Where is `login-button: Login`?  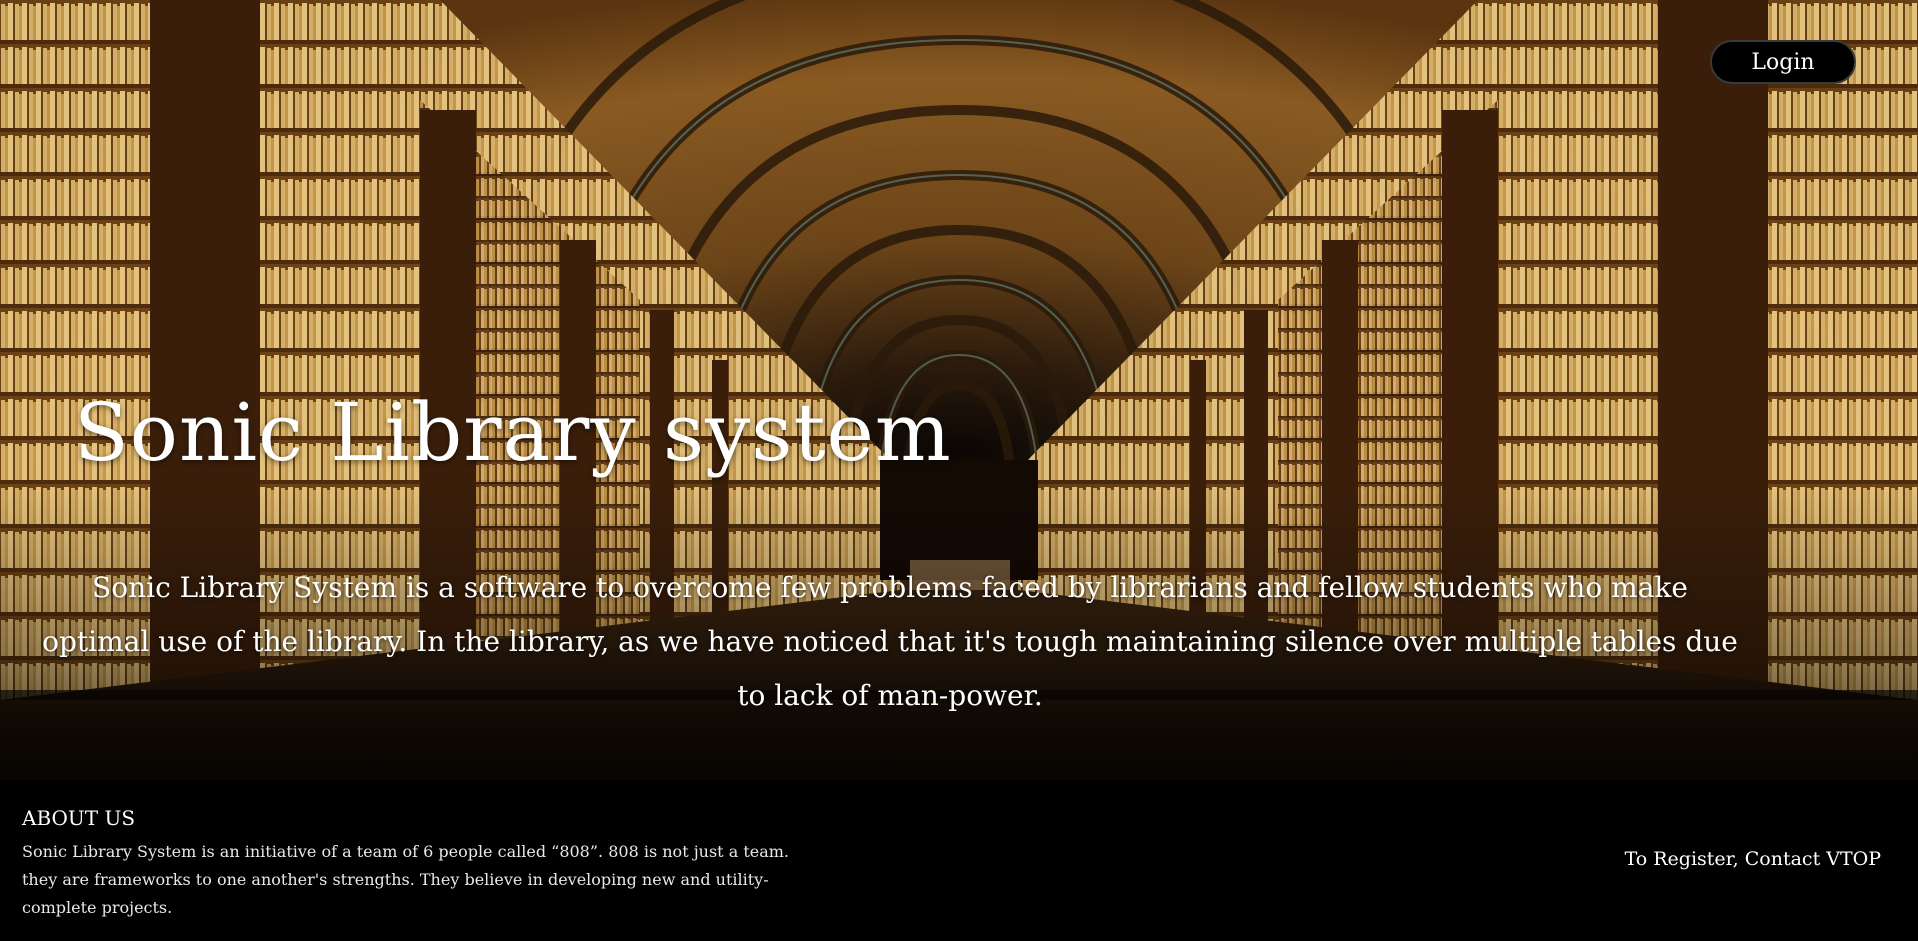
login-button: Login is located at coordinates (1783, 62).